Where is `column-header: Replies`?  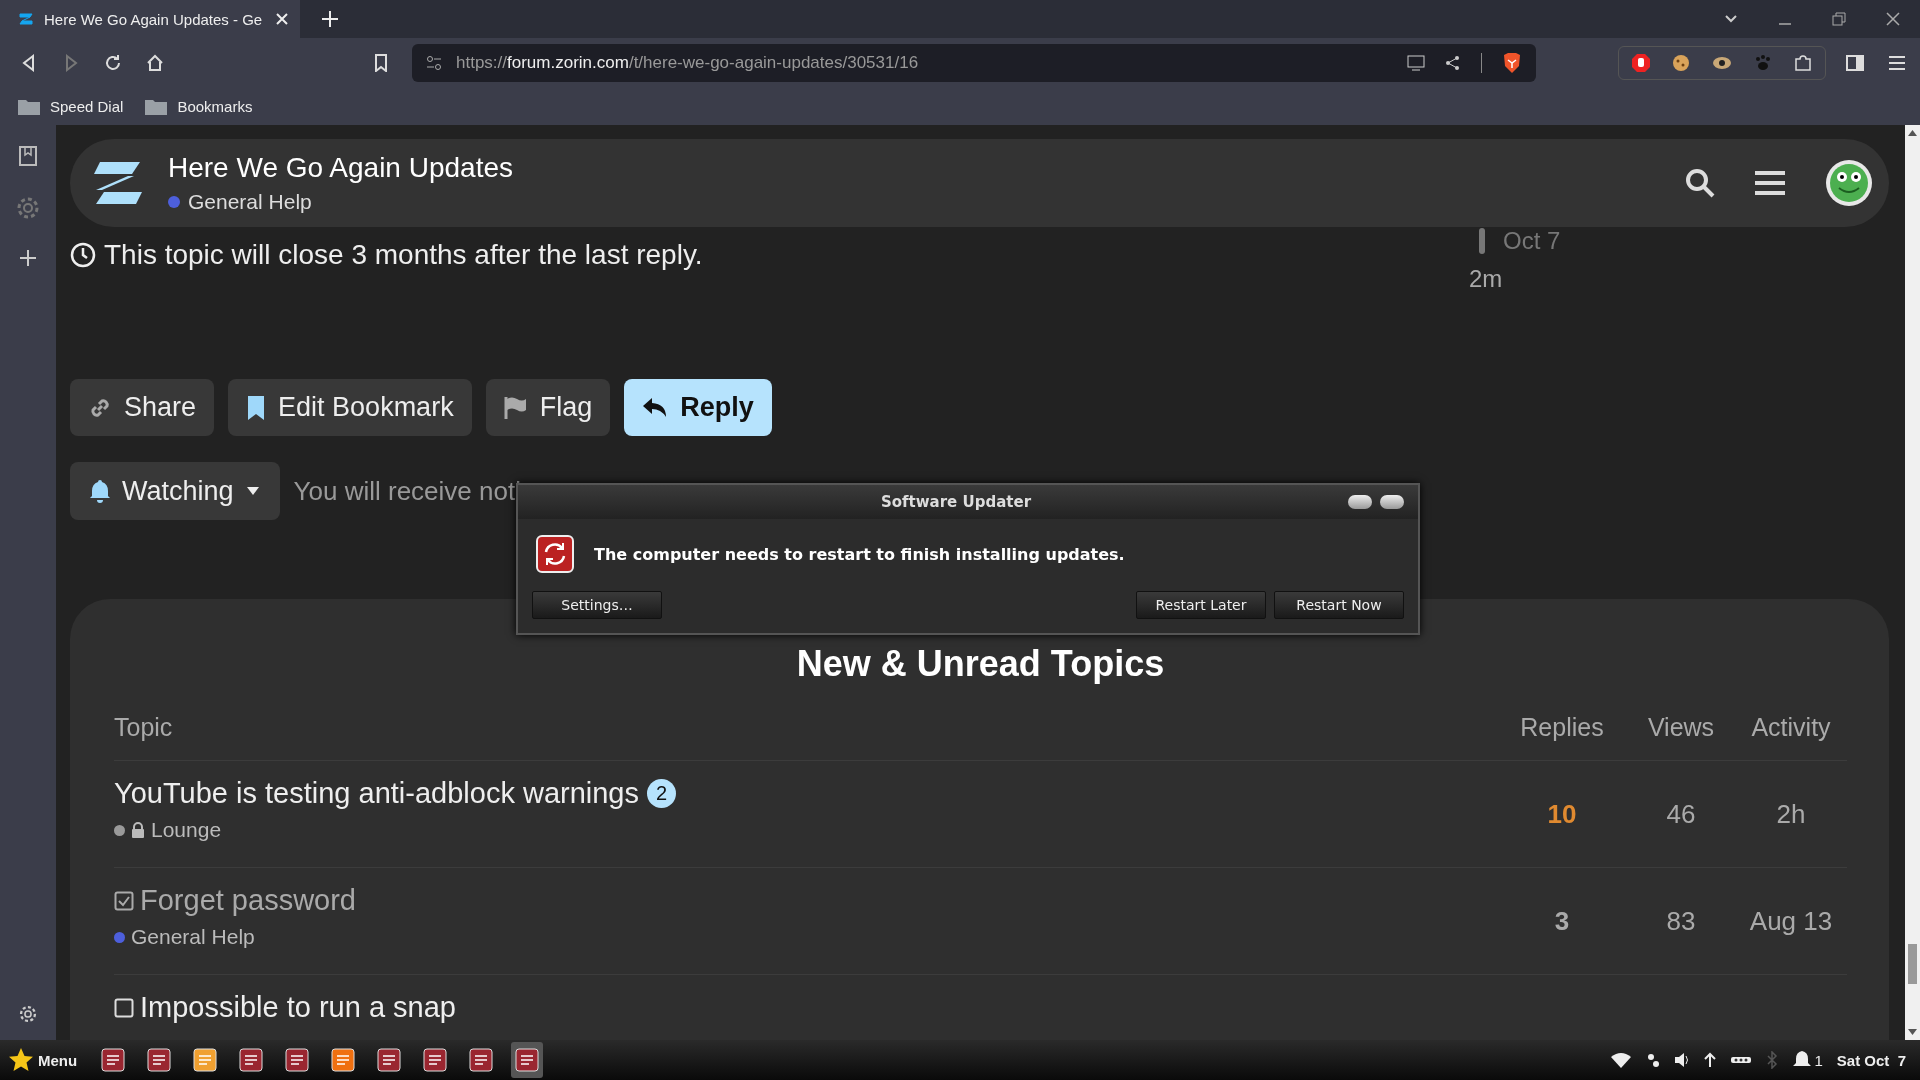 column-header: Replies is located at coordinates (1562, 727).